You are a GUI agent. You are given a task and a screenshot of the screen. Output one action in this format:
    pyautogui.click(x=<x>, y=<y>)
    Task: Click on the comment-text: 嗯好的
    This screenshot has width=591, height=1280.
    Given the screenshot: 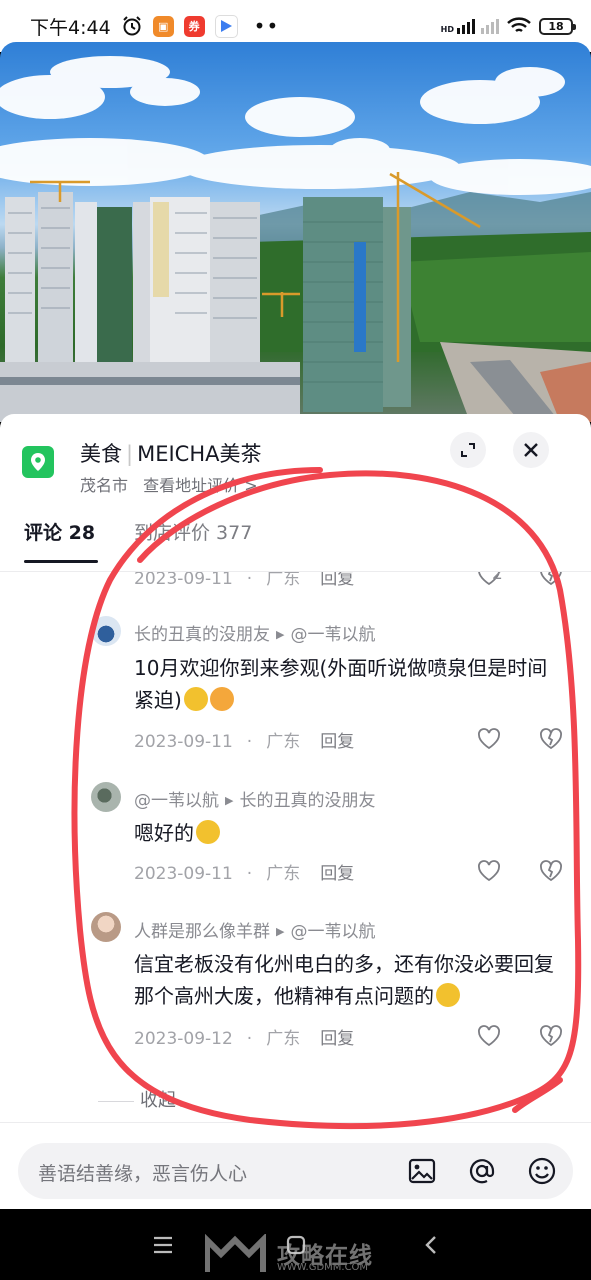 What is the action you would take?
    pyautogui.click(x=346, y=833)
    